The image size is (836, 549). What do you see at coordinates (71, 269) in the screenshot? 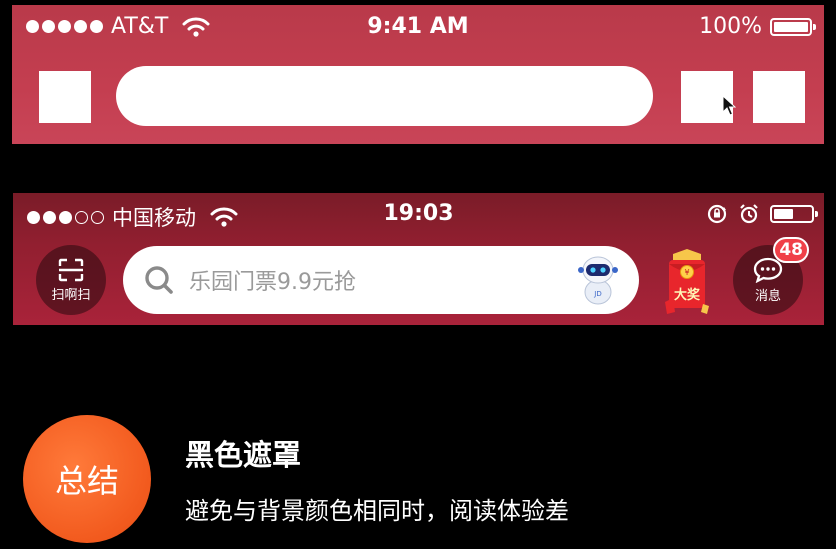
I see `scan-icon` at bounding box center [71, 269].